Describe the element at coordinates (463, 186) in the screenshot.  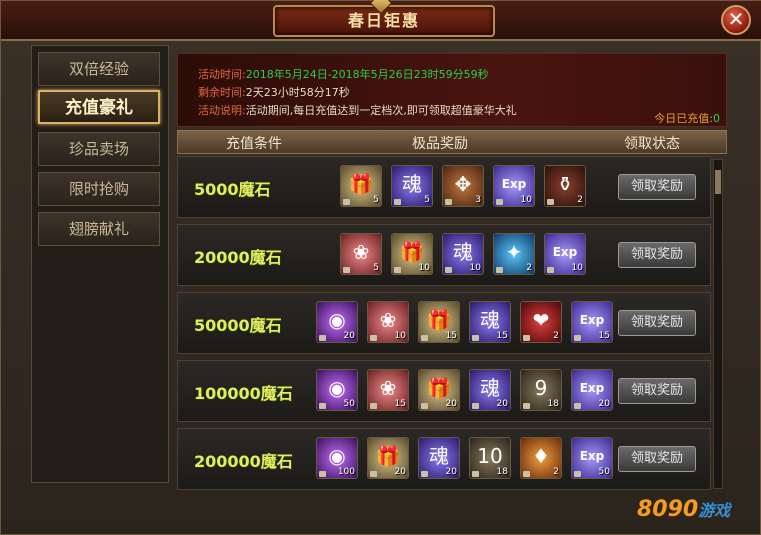
I see `reward-item: ✥ 3` at that location.